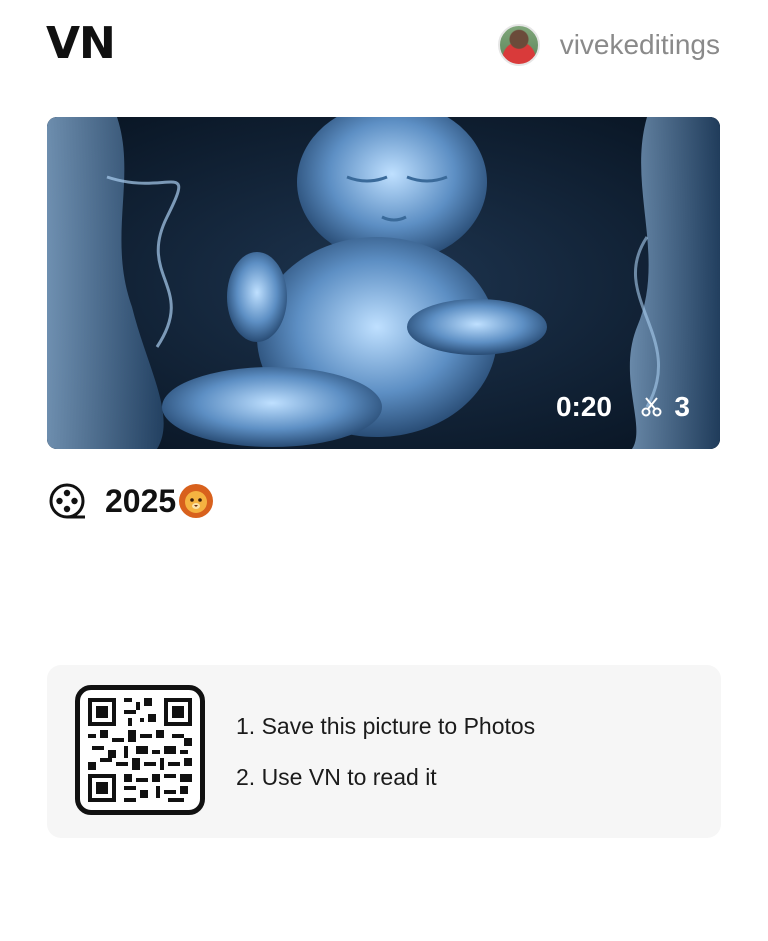 The height and width of the screenshot is (941, 768). Describe the element at coordinates (682, 406) in the screenshot. I see `clip-count-value: 3` at that location.